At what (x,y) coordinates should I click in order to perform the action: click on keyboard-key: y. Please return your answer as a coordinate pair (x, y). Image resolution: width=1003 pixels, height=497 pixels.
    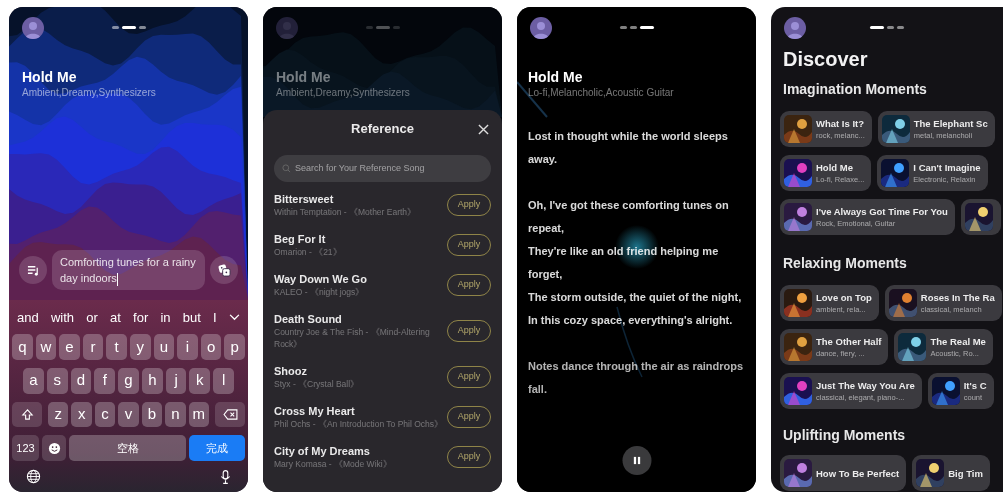
    Looking at the image, I should click on (140, 346).